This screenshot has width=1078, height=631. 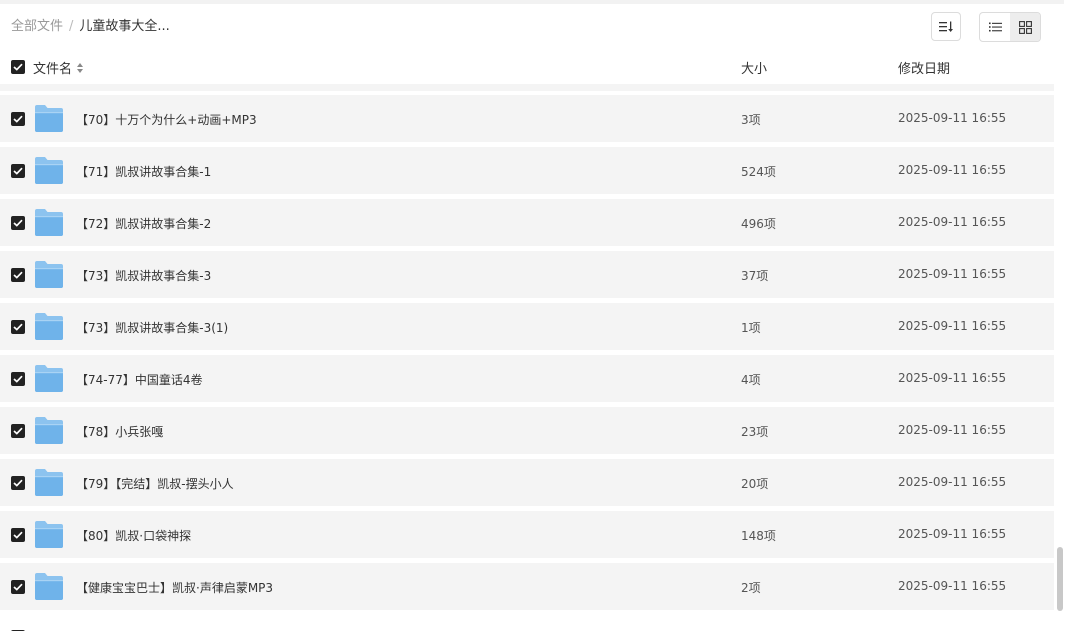 I want to click on list-item: 【70】十万个为什么+动画+MP3 3项 2025-09-11 16:55, so click(x=527, y=118).